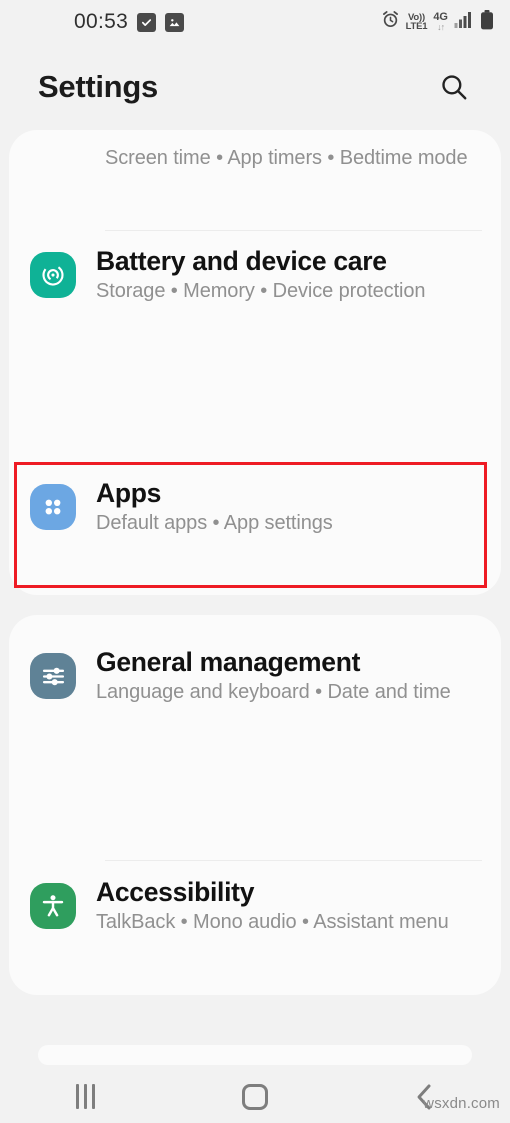  I want to click on image-icon, so click(175, 22).